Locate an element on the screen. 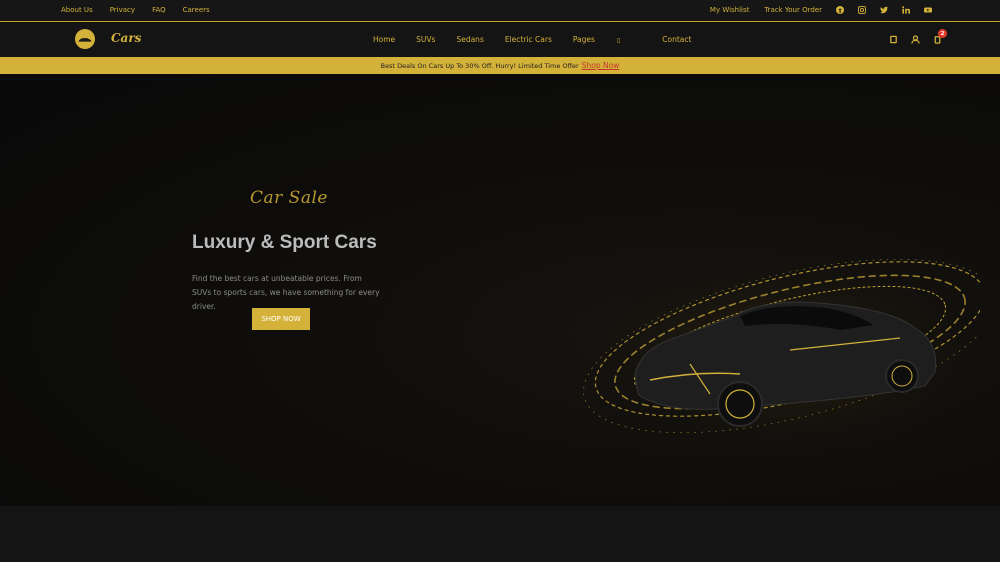 Image resolution: width=1000 pixels, height=562 pixels. hero-title: Luxury & Sport Cars is located at coordinates (284, 242).